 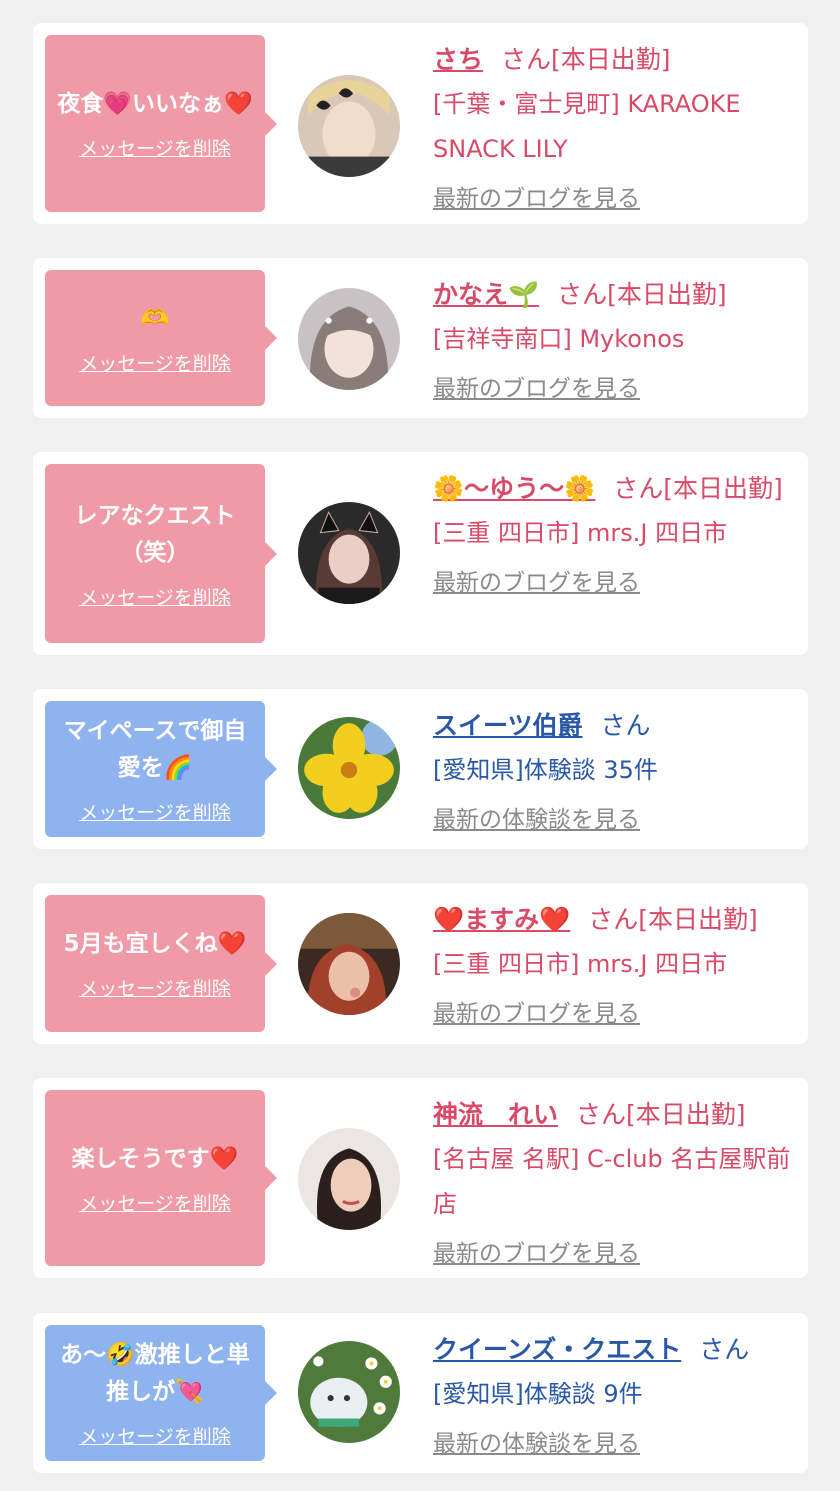 I want to click on mascot-flowers-avatar, so click(x=349, y=1392).